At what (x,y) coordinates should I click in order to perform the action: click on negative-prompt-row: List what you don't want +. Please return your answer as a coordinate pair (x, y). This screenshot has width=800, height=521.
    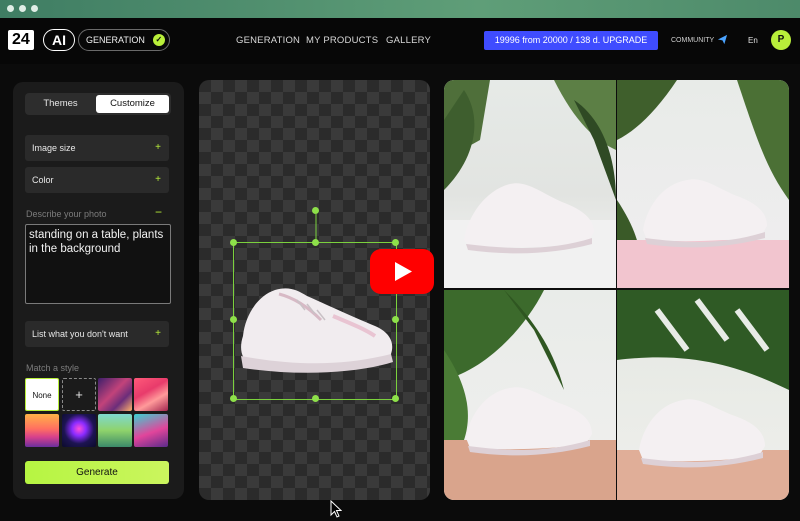
    Looking at the image, I should click on (97, 334).